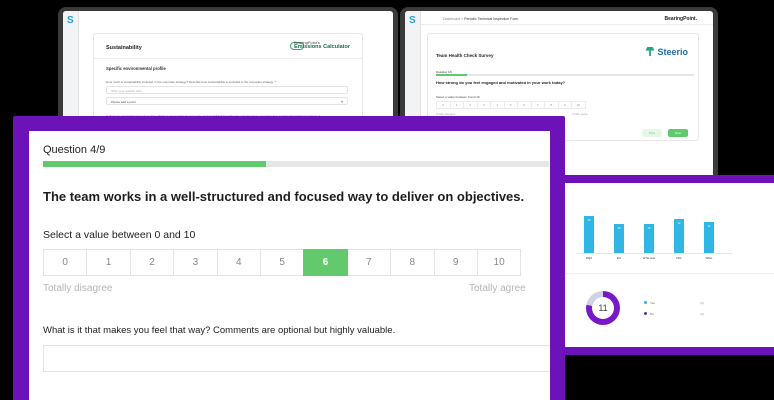 The height and width of the screenshot is (400, 774). Describe the element at coordinates (672, 52) in the screenshot. I see `steerio-logo-text: Steerio` at that location.